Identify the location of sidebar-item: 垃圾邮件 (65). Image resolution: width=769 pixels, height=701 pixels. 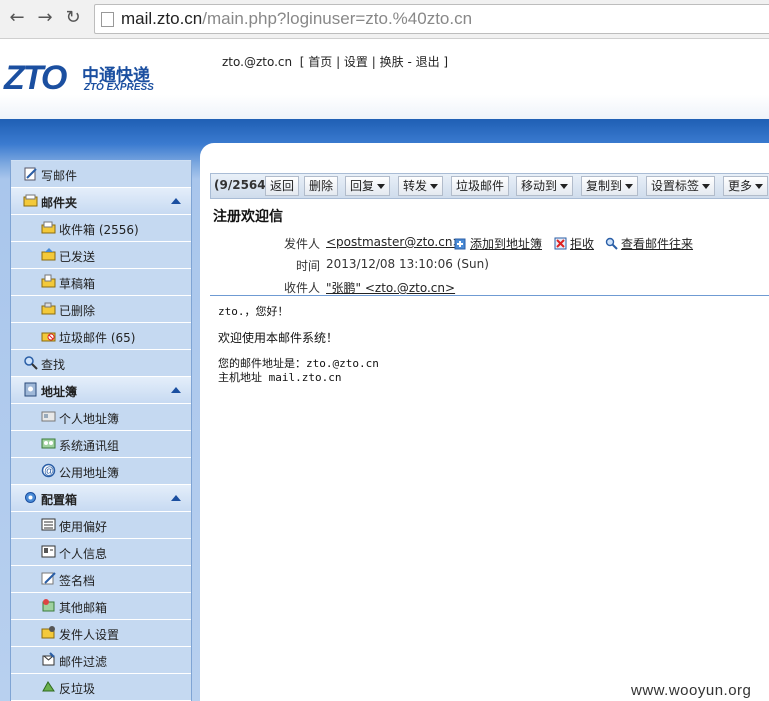
(101, 336).